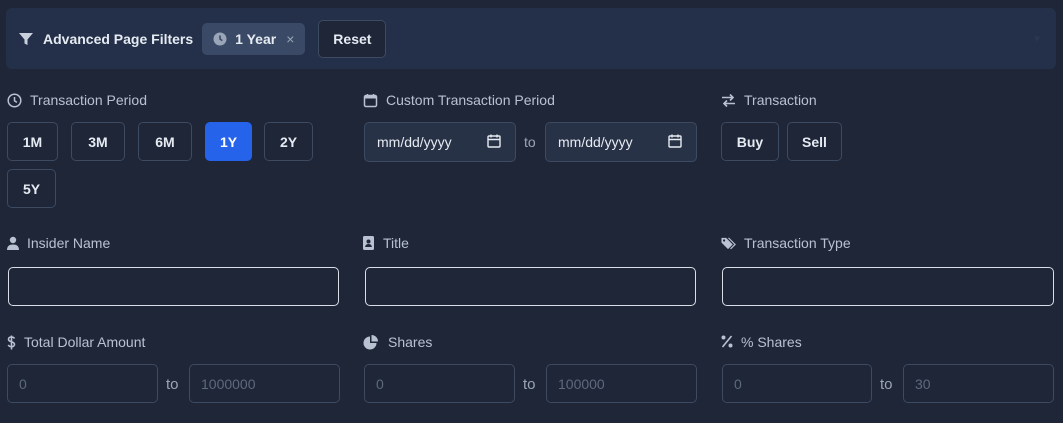 The height and width of the screenshot is (423, 1063). Describe the element at coordinates (923, 383) in the screenshot. I see `percent-max-placeholder: 30` at that location.